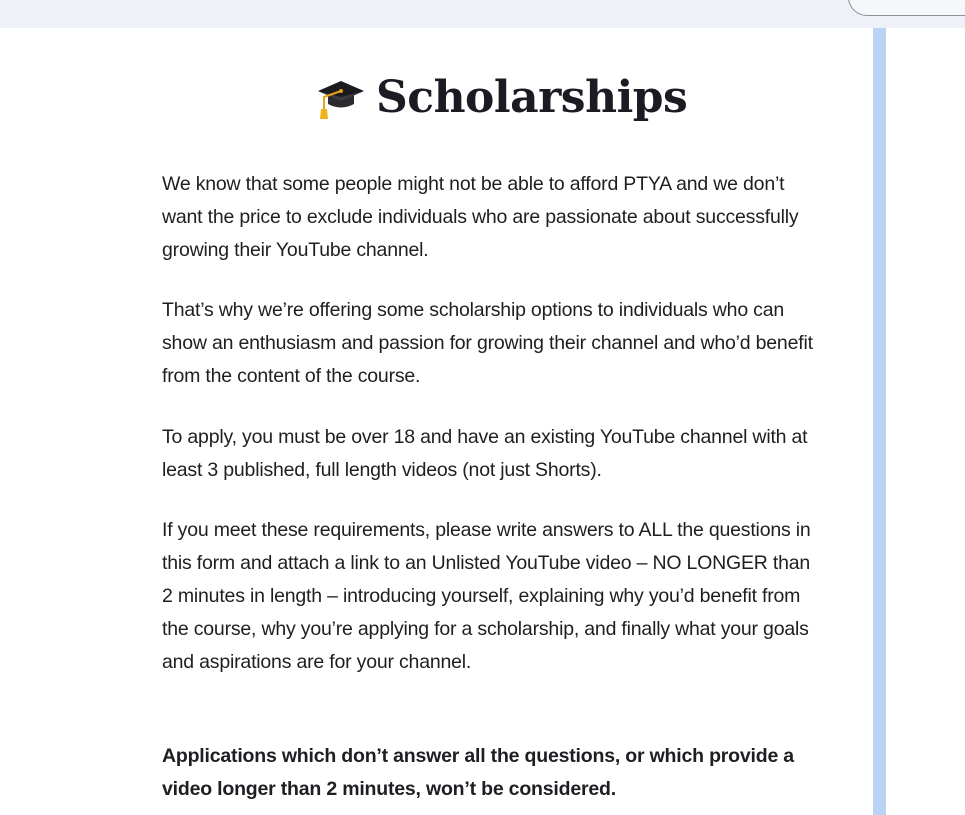 Image resolution: width=965 pixels, height=815 pixels. Describe the element at coordinates (906, 8) in the screenshot. I see `top-bar-pill-button` at that location.